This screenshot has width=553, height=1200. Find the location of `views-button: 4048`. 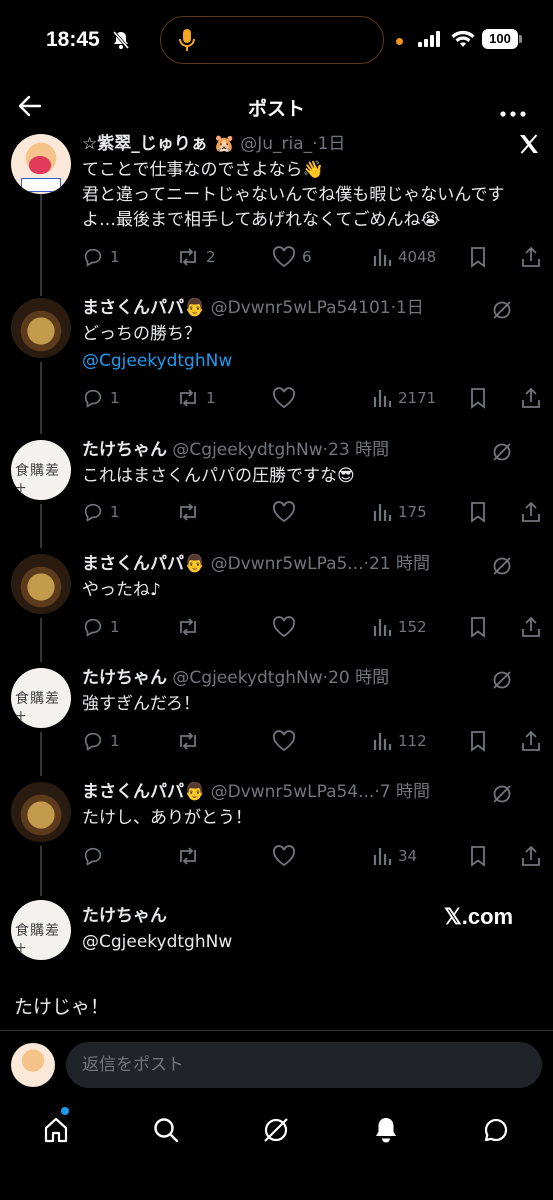

views-button: 4048 is located at coordinates (404, 257).